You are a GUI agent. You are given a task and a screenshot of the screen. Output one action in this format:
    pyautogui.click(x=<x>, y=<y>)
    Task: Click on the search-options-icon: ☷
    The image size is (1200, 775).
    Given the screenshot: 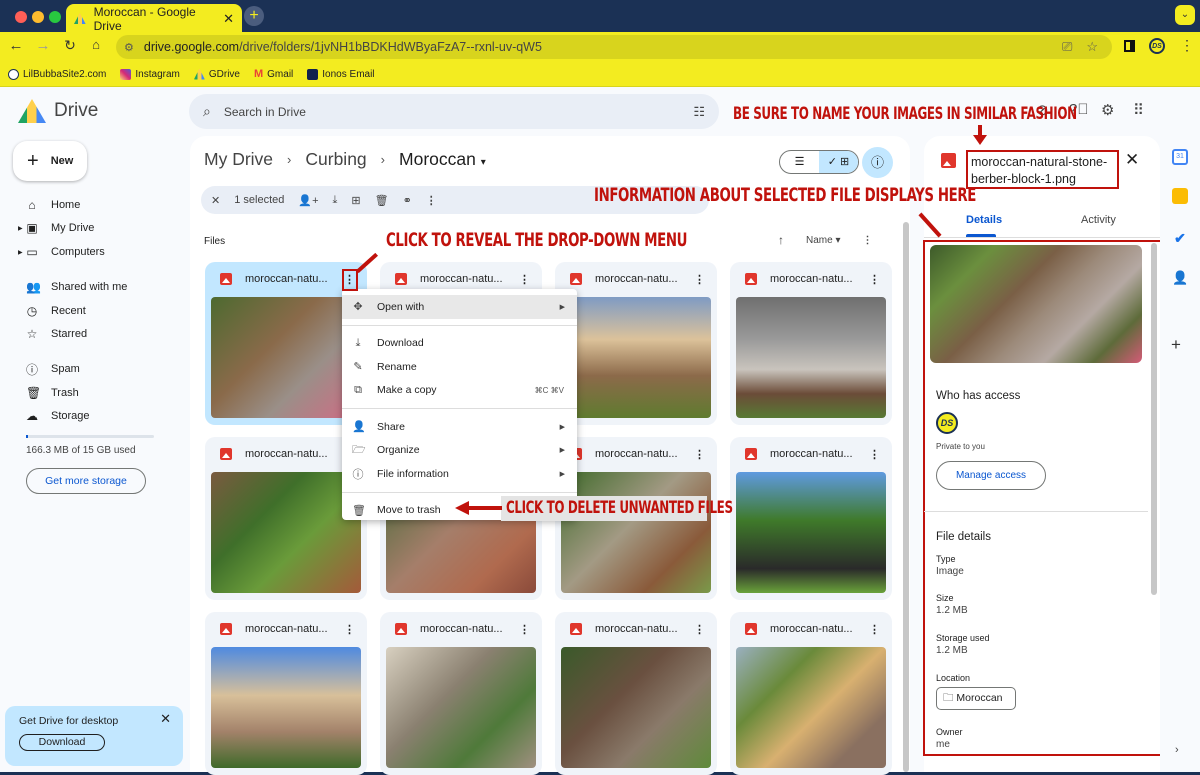 What is the action you would take?
    pyautogui.click(x=699, y=112)
    